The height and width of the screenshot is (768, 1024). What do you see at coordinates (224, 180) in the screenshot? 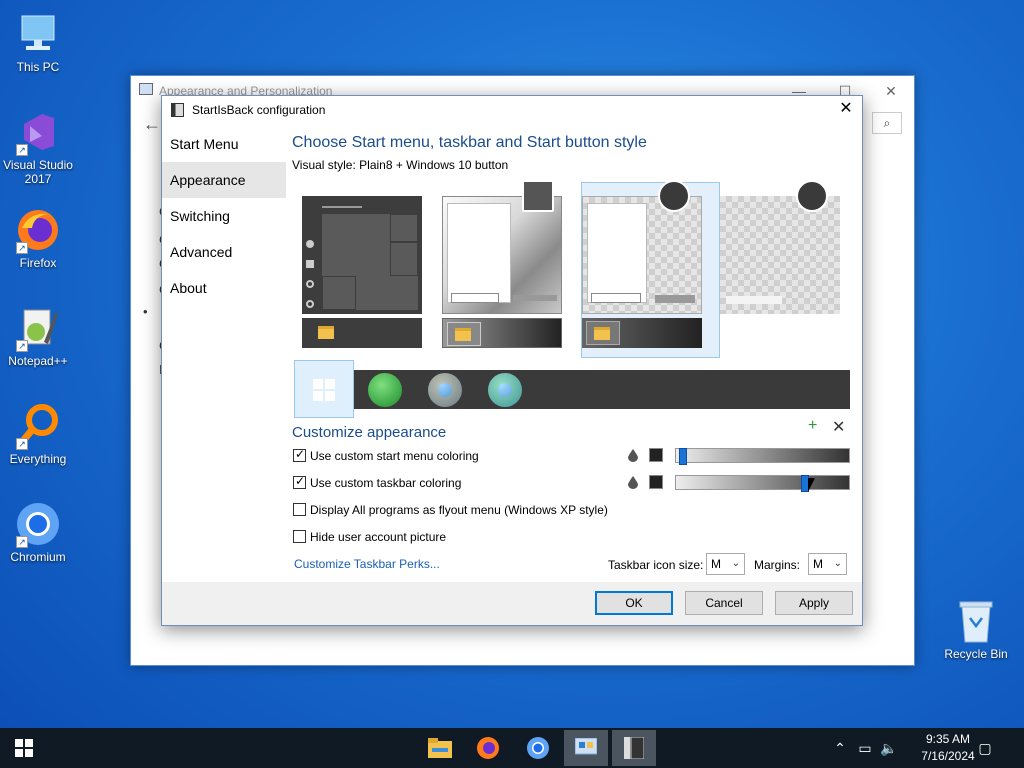
I see `nav-item-appearance: Appearance` at bounding box center [224, 180].